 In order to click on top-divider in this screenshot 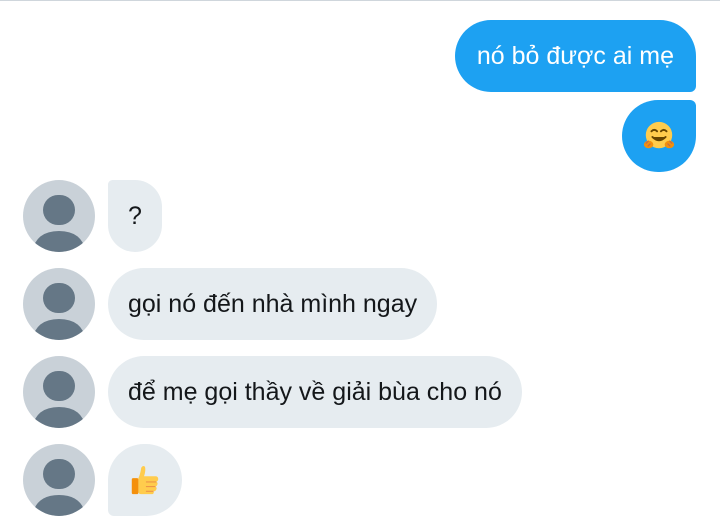, I will do `click(360, 0)`.